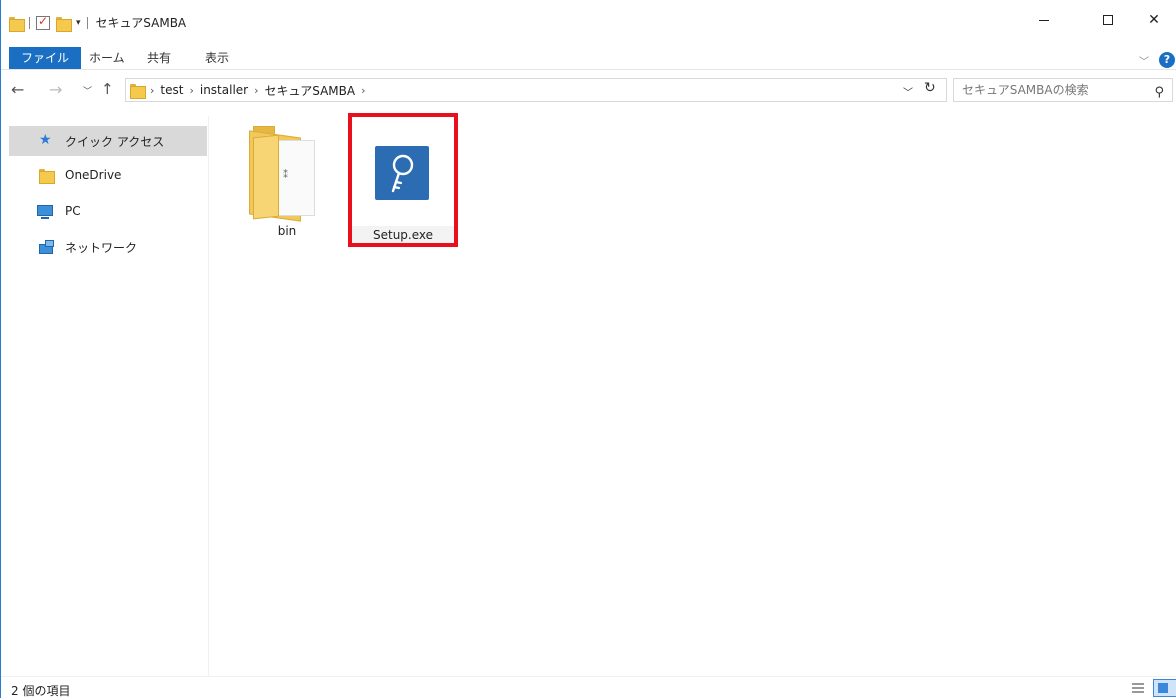 The height and width of the screenshot is (698, 1176). I want to click on help-icon: ?, so click(1167, 60).